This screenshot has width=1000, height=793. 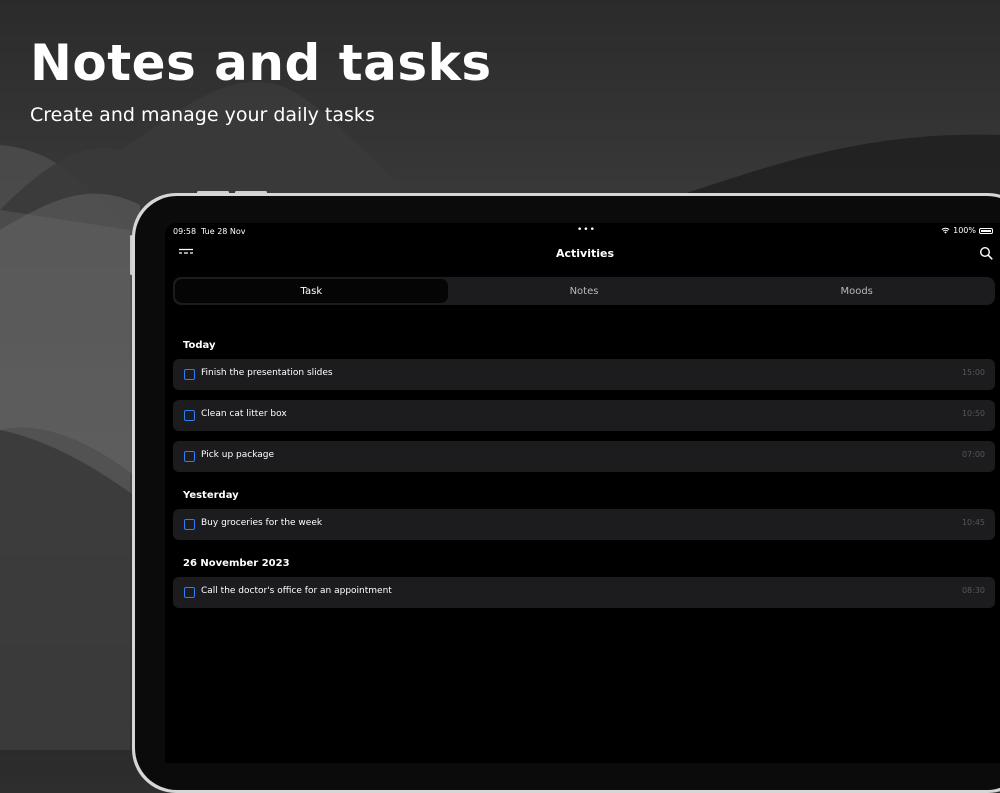 I want to click on task-time: 15:00, so click(x=973, y=372).